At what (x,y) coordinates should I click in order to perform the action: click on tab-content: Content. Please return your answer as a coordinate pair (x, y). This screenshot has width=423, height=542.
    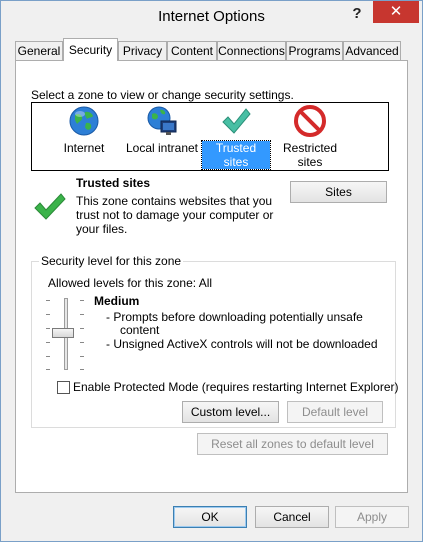
    Looking at the image, I should click on (192, 50).